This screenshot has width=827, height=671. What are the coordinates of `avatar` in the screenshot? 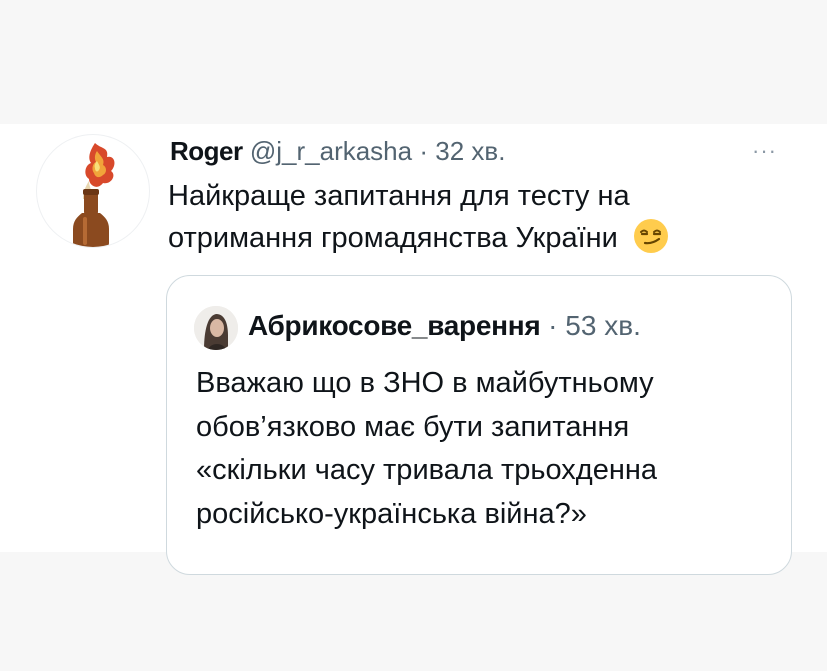 It's located at (93, 191).